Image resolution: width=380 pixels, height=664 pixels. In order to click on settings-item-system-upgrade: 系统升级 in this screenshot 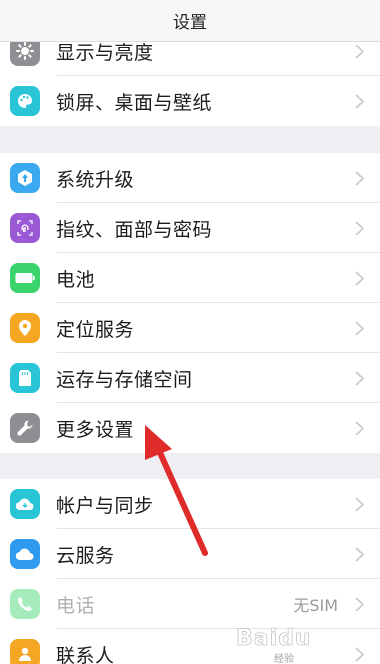, I will do `click(190, 178)`.